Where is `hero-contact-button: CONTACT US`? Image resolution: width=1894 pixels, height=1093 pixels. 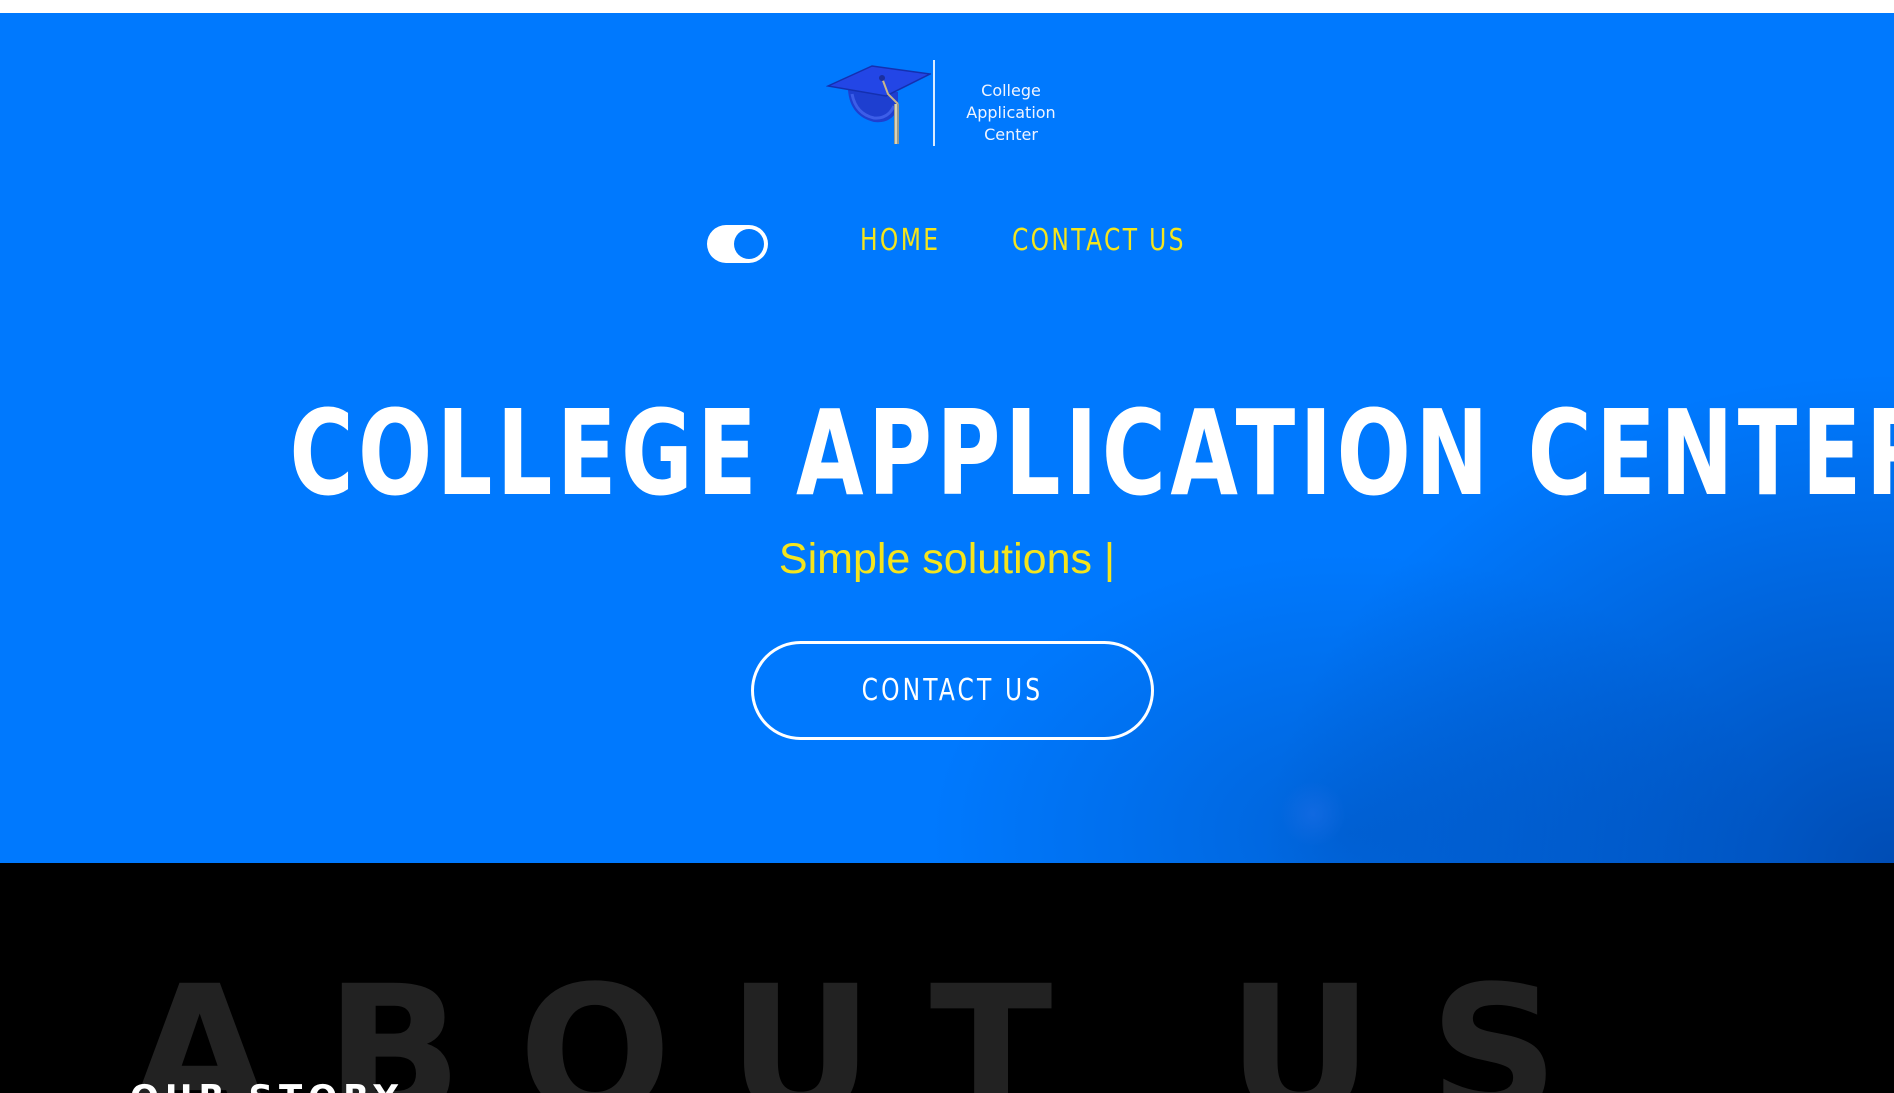 hero-contact-button: CONTACT US is located at coordinates (952, 690).